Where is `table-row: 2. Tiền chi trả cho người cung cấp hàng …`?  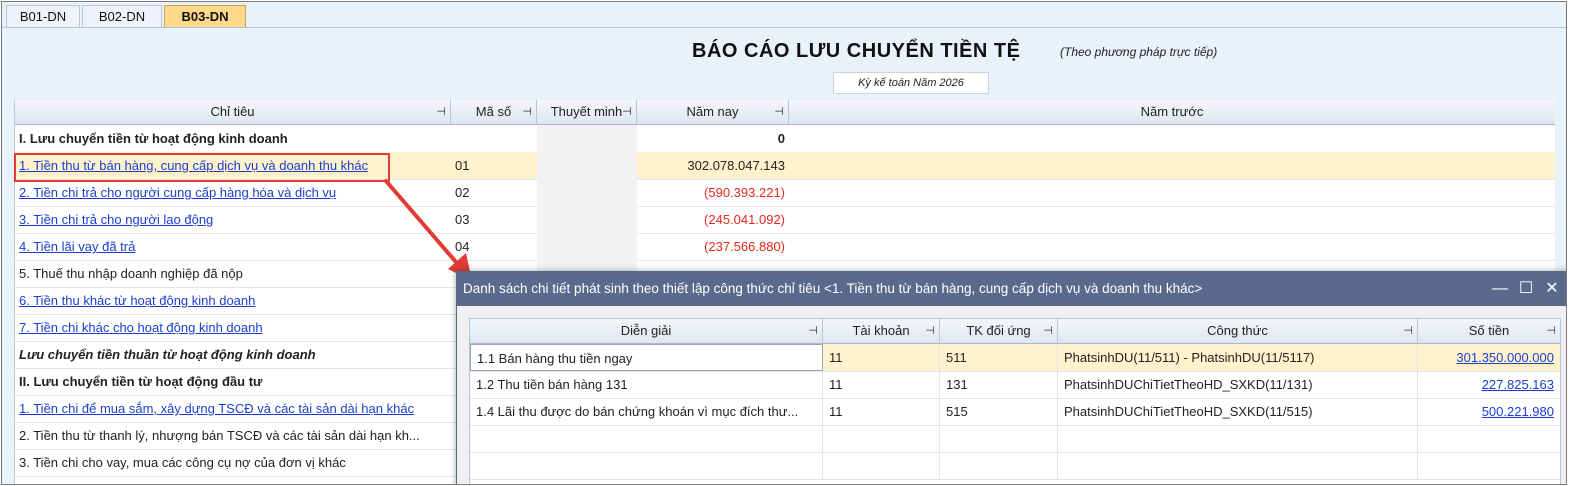 table-row: 2. Tiền chi trả cho người cung cấp hàng … is located at coordinates (785, 193).